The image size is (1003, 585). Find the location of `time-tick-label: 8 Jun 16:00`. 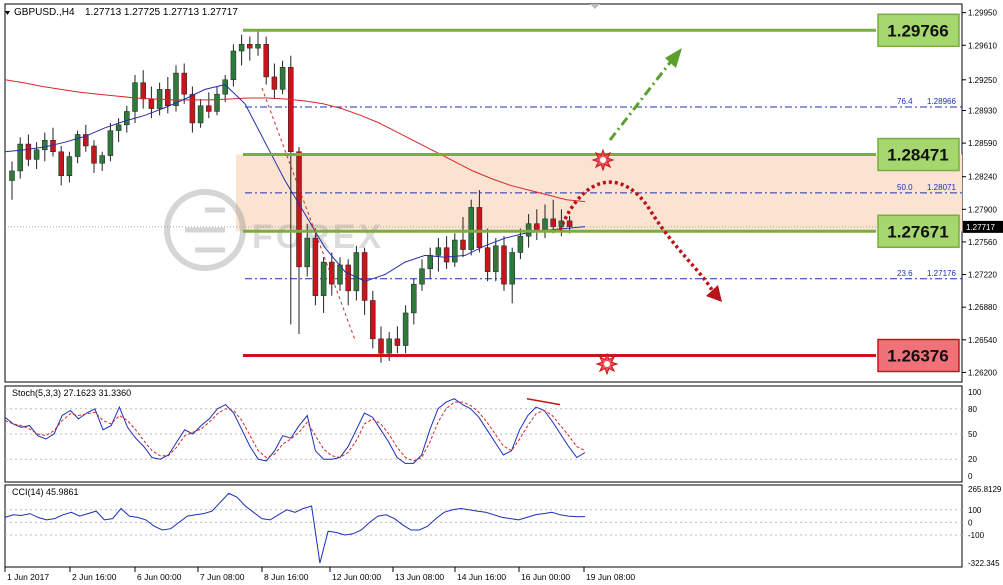

time-tick-label: 8 Jun 16:00 is located at coordinates (286, 577).